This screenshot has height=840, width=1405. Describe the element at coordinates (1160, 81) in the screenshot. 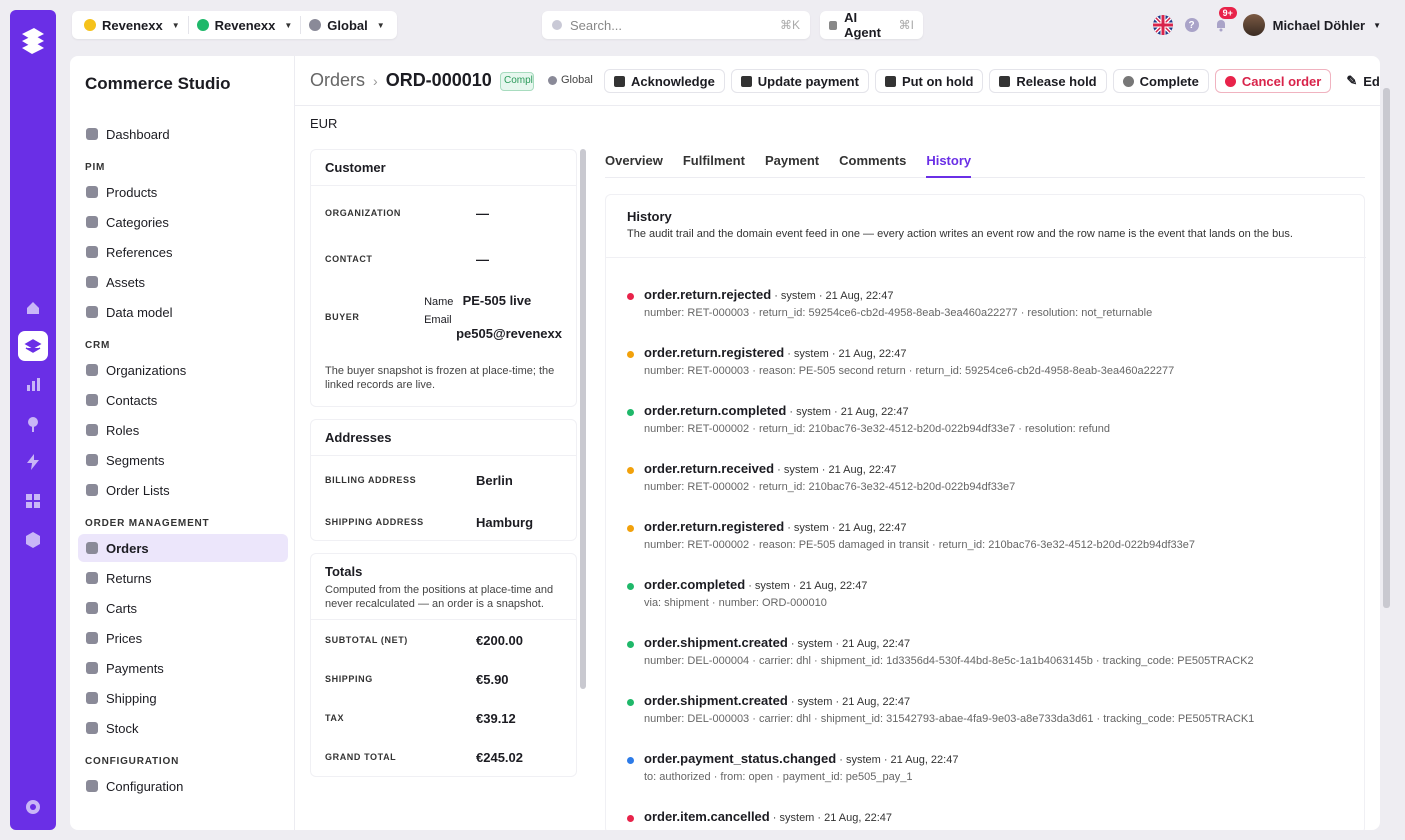

I see `complete-button: Complete` at that location.